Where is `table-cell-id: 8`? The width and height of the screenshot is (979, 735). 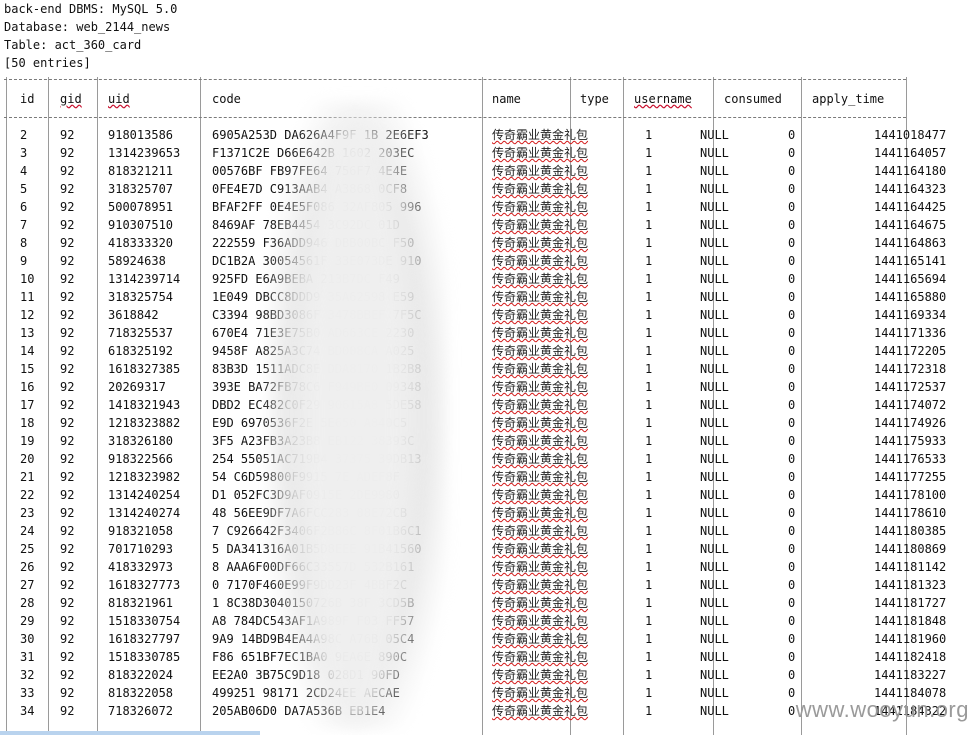 table-cell-id: 8 is located at coordinates (24, 243).